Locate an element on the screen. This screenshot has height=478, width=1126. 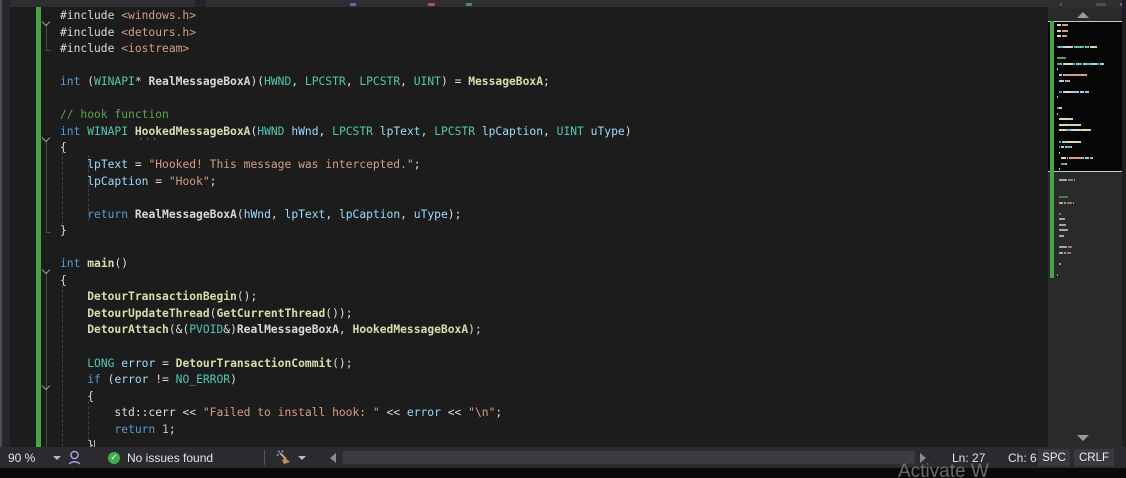
broom-icon is located at coordinates (283, 457).